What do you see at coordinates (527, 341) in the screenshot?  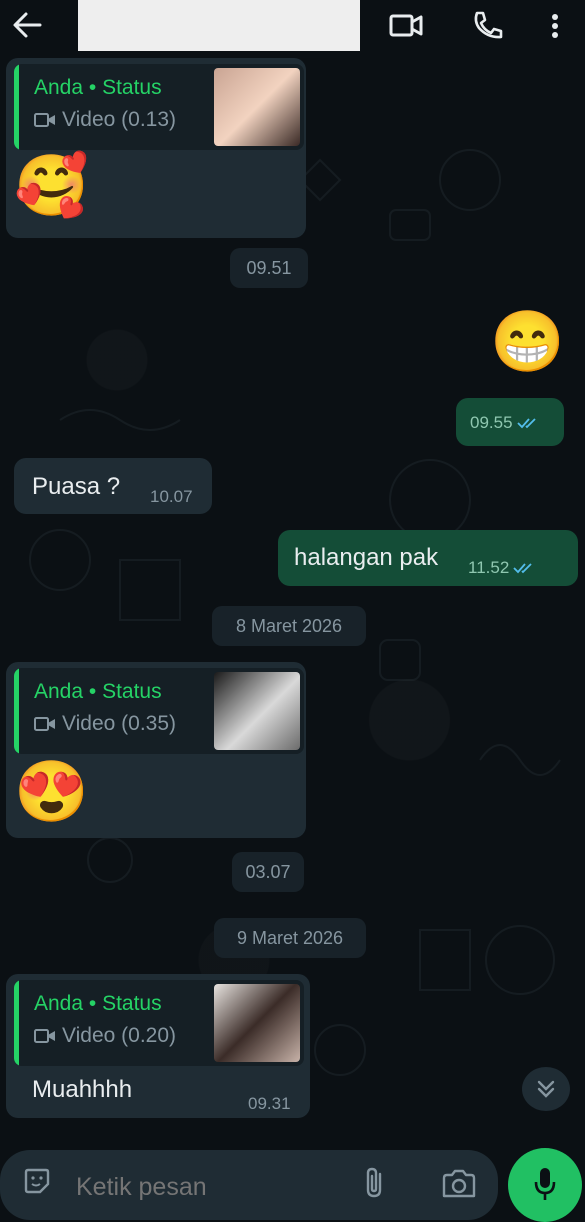 I see `grinning-face-emoji: 😁` at bounding box center [527, 341].